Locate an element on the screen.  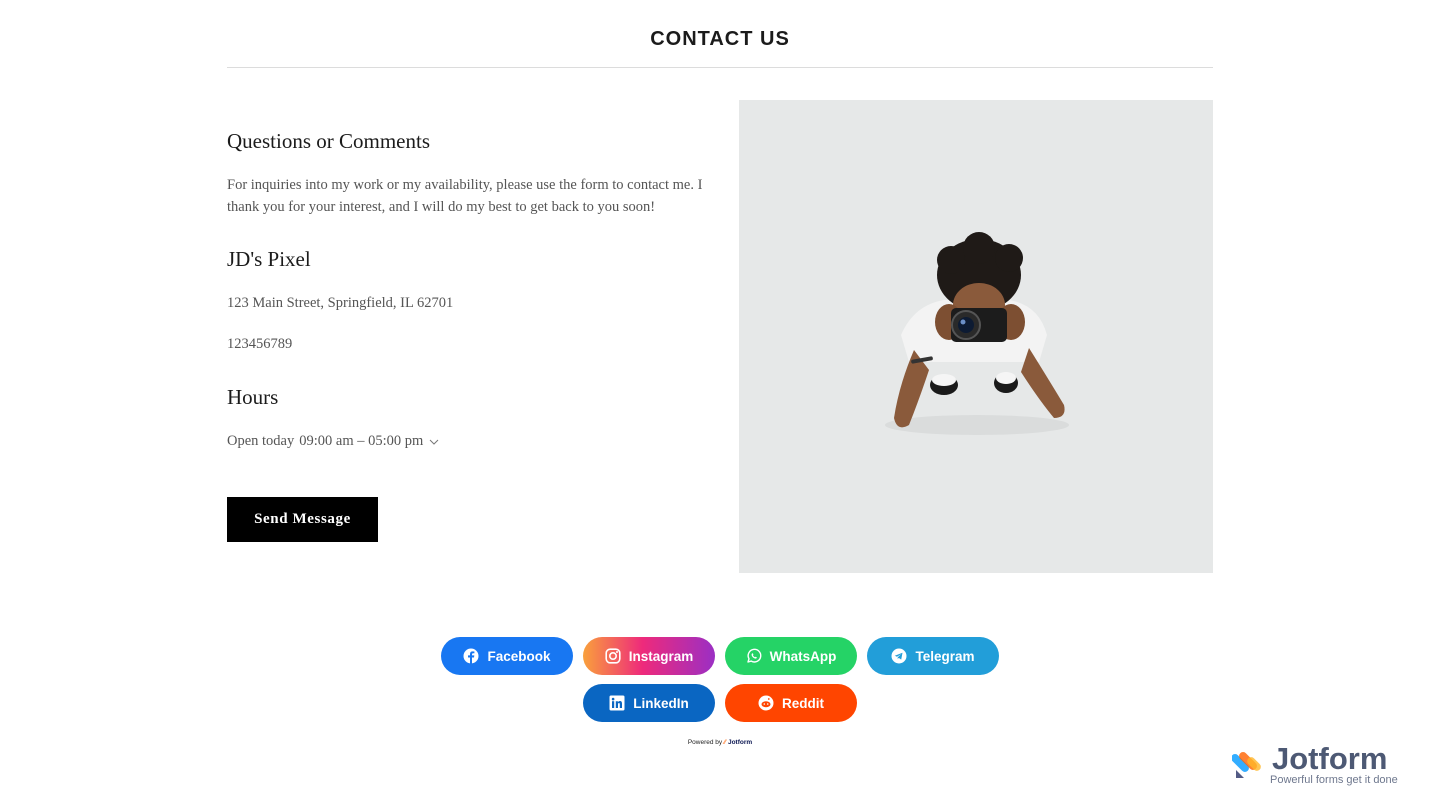
instagram-label: Instagram is located at coordinates (661, 656).